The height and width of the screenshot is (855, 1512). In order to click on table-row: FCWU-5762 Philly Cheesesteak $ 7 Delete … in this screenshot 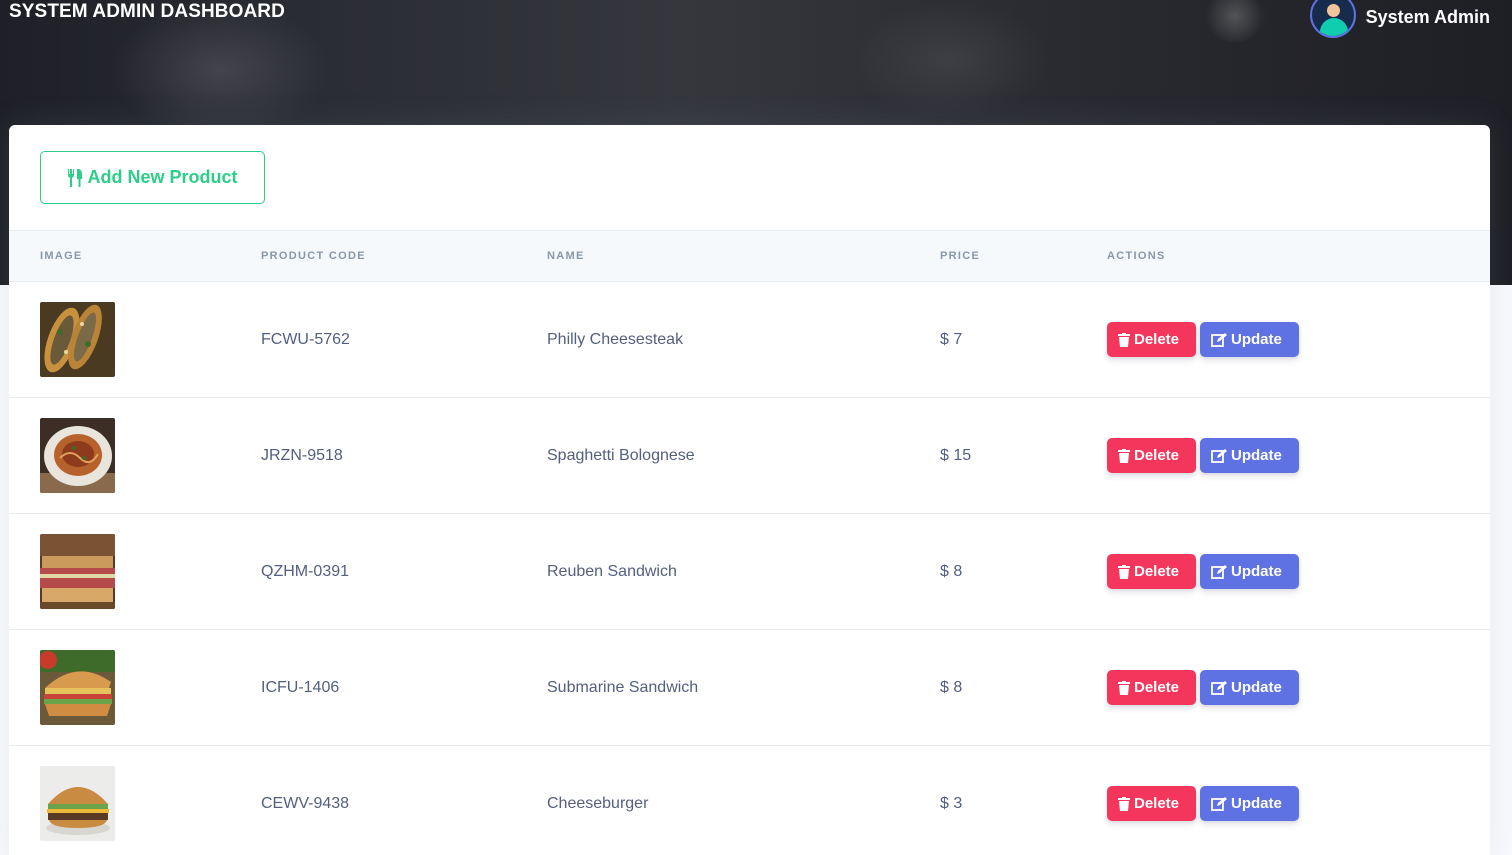, I will do `click(749, 340)`.